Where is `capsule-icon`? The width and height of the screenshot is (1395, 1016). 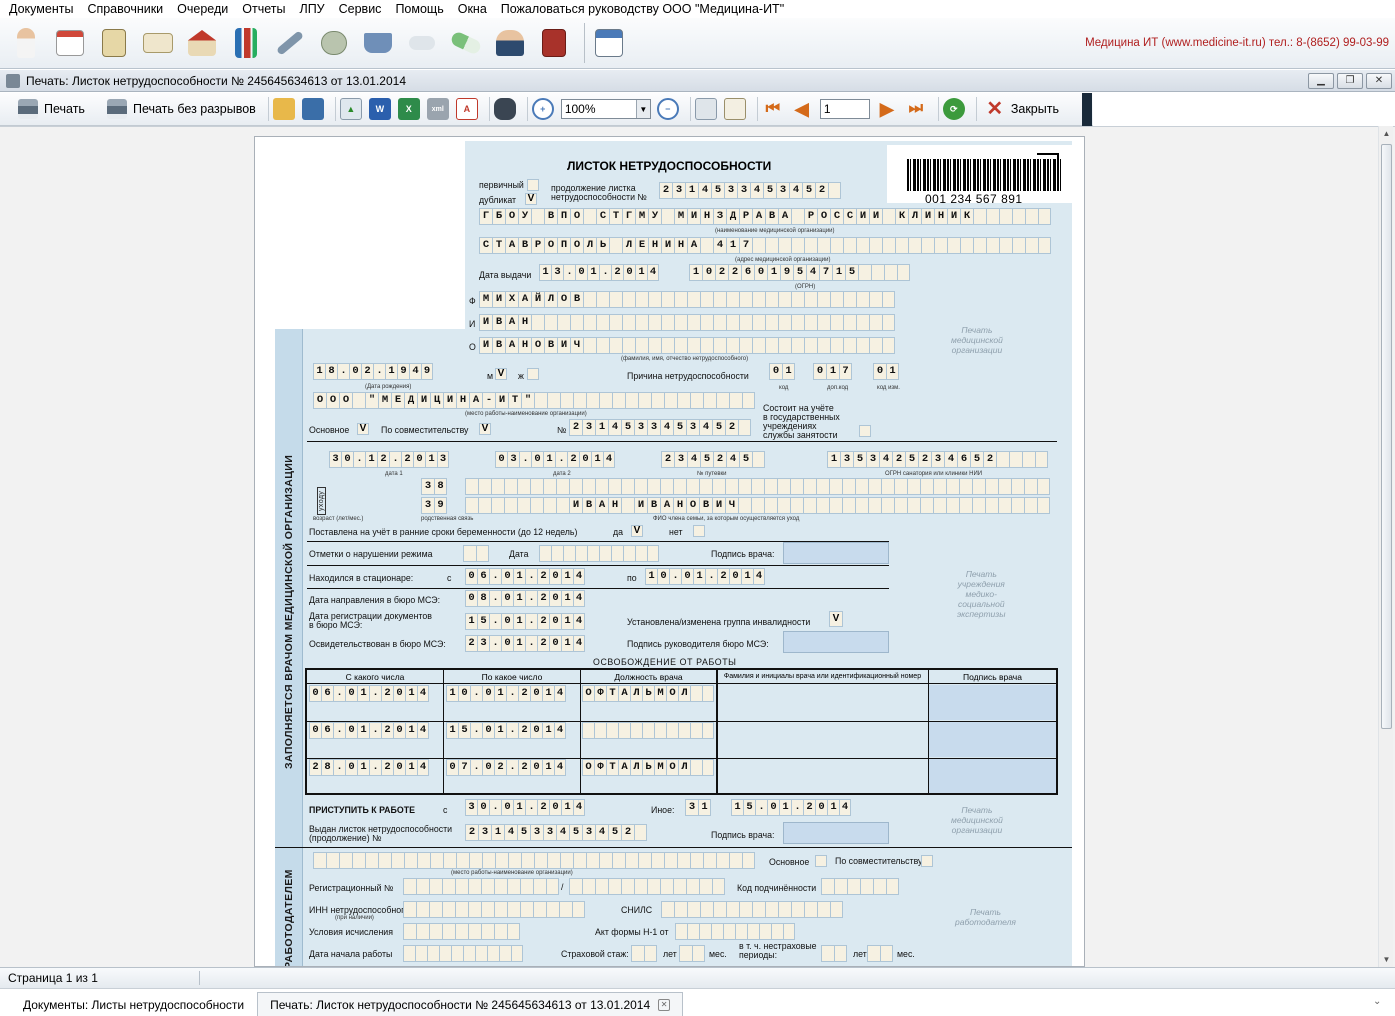
capsule-icon is located at coordinates (466, 43).